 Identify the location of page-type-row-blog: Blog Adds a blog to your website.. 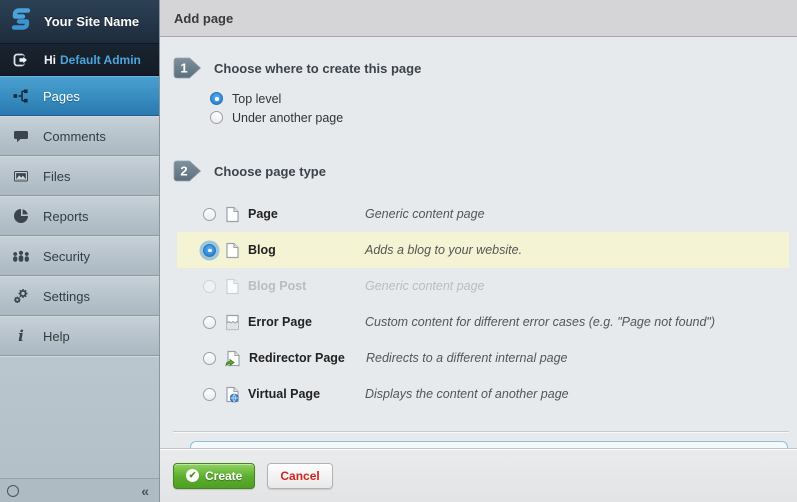
(483, 250).